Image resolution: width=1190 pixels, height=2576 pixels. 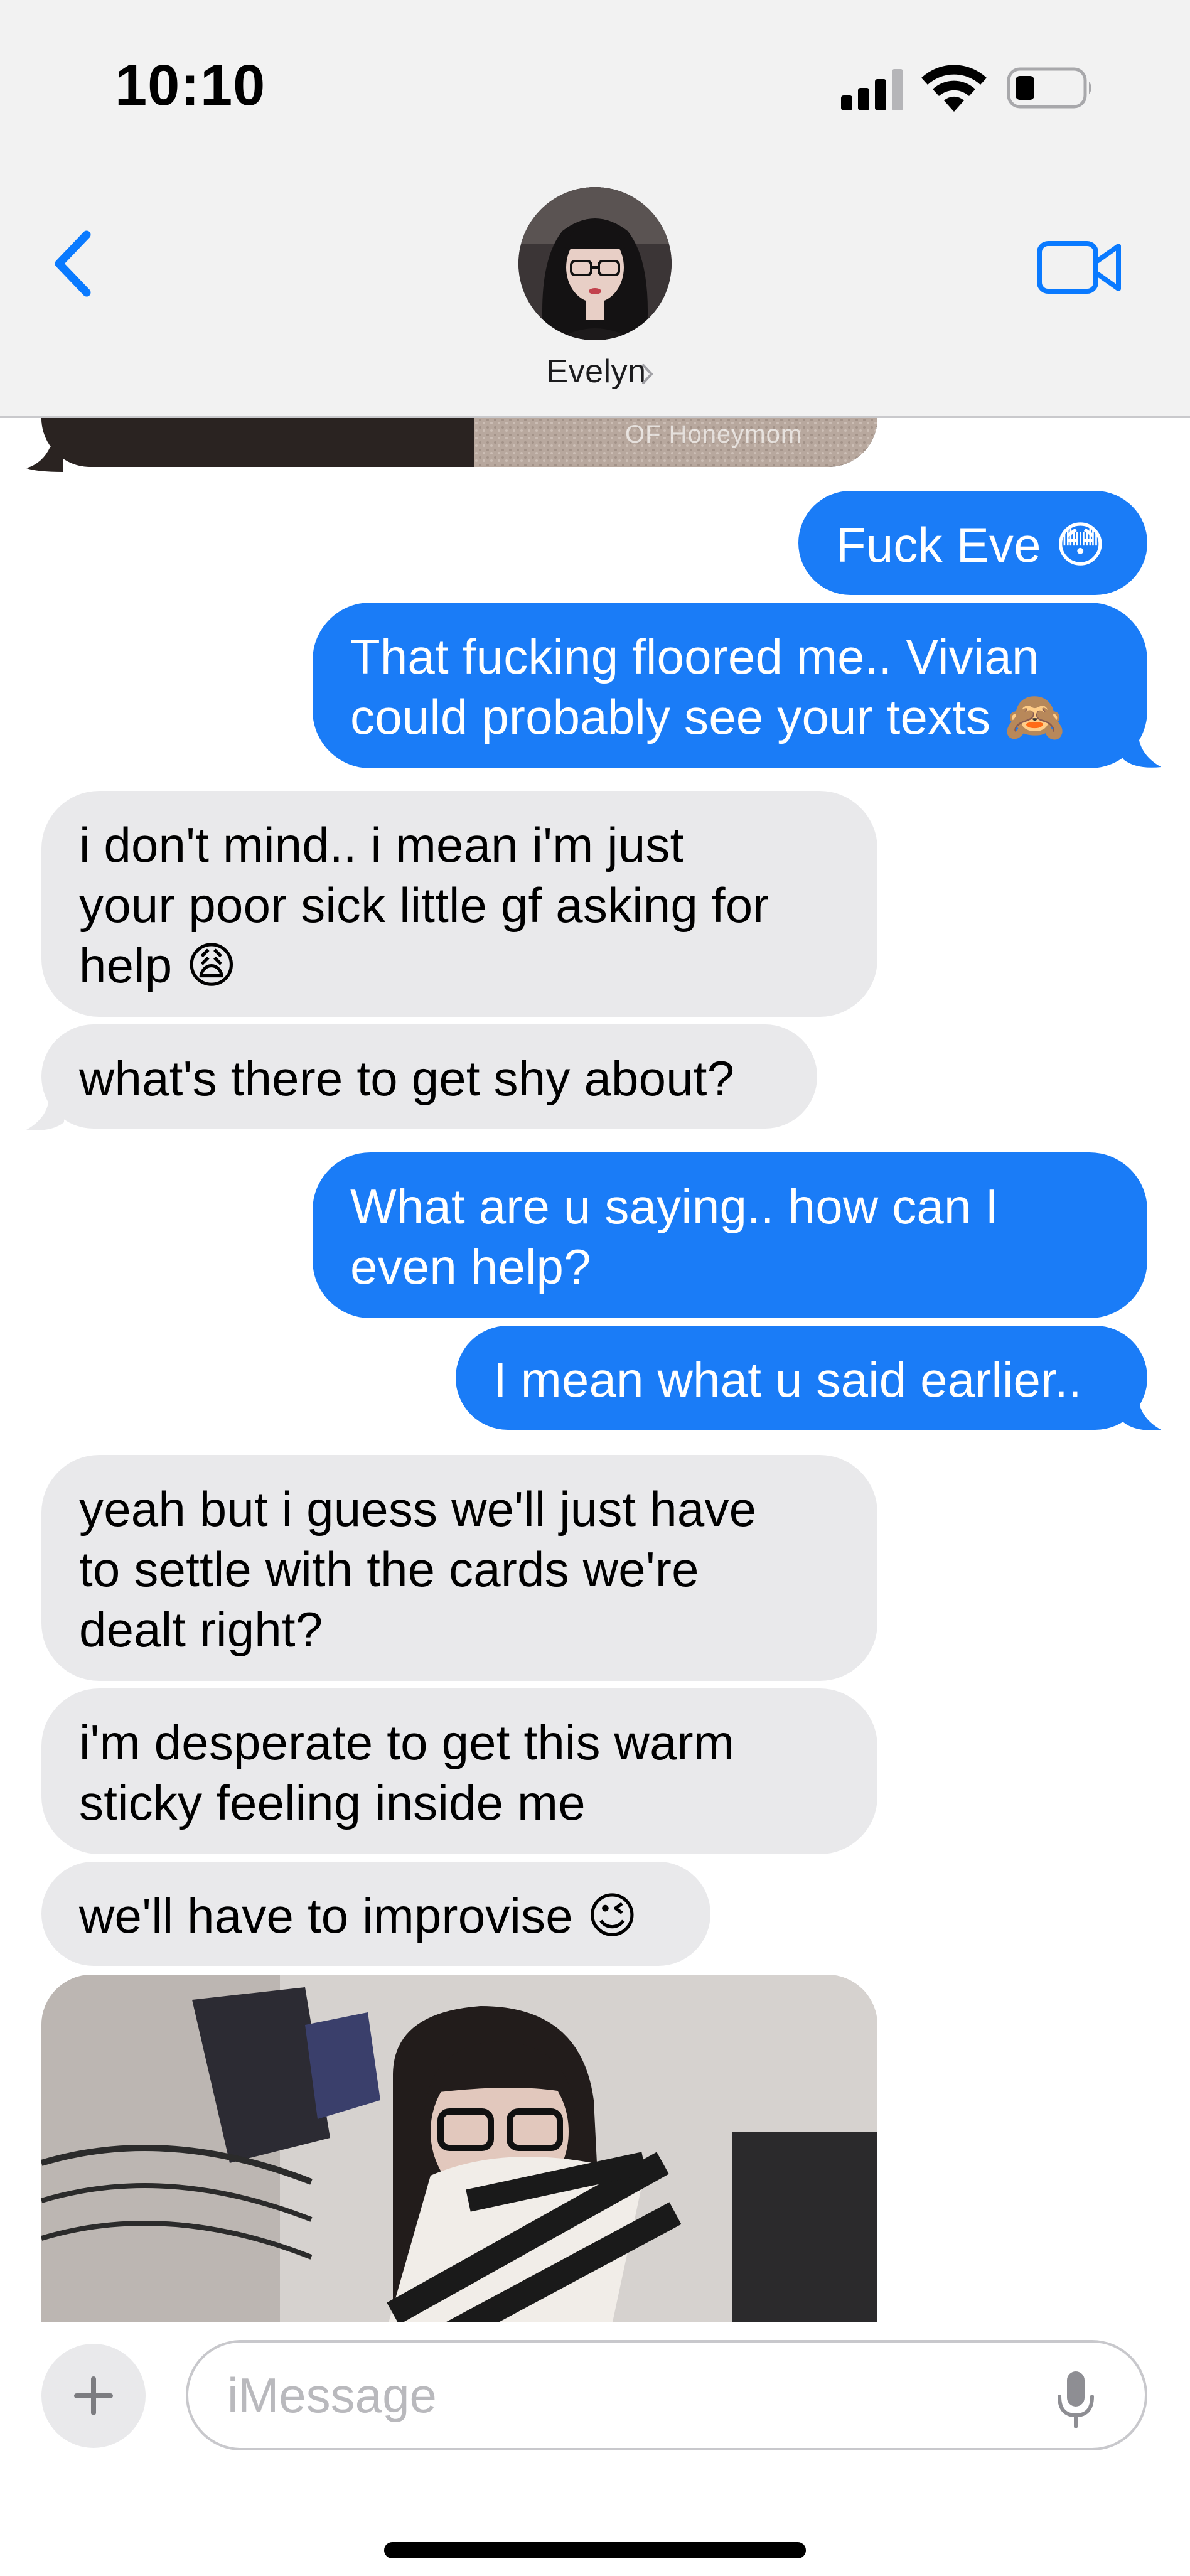 What do you see at coordinates (459, 2163) in the screenshot?
I see `photo-message-bottom` at bounding box center [459, 2163].